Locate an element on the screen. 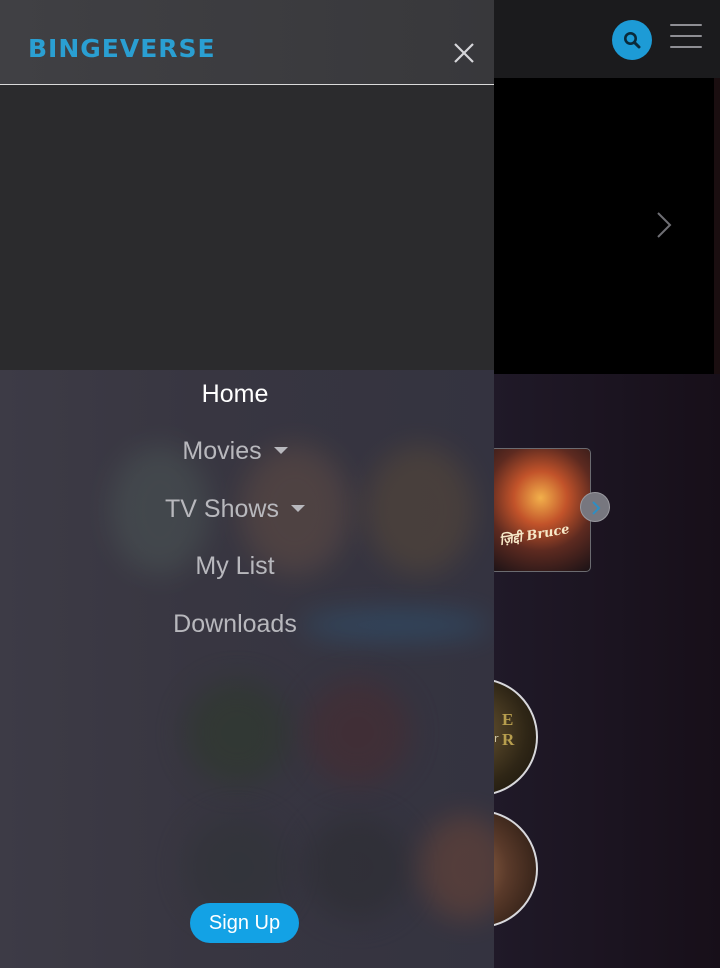  search-button is located at coordinates (632, 40).